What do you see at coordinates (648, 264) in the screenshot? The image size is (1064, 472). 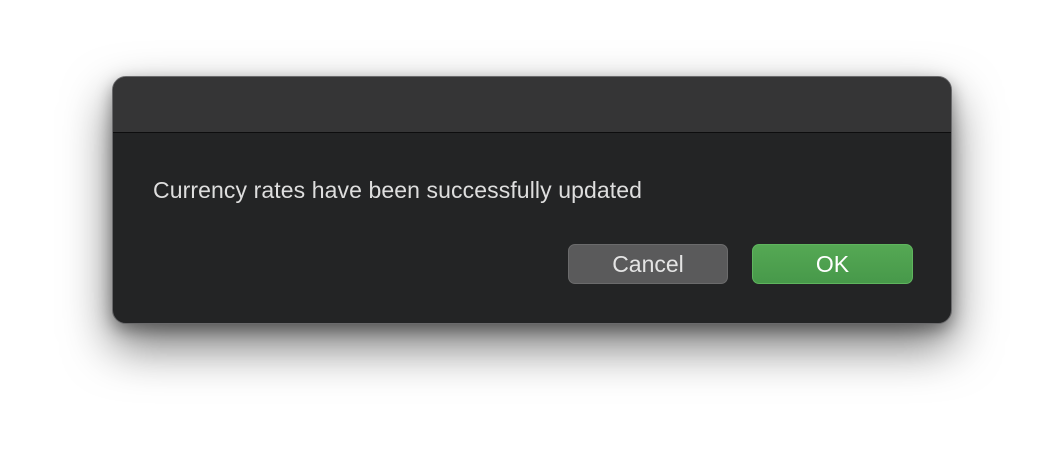 I see `cancel-button: Cancel` at bounding box center [648, 264].